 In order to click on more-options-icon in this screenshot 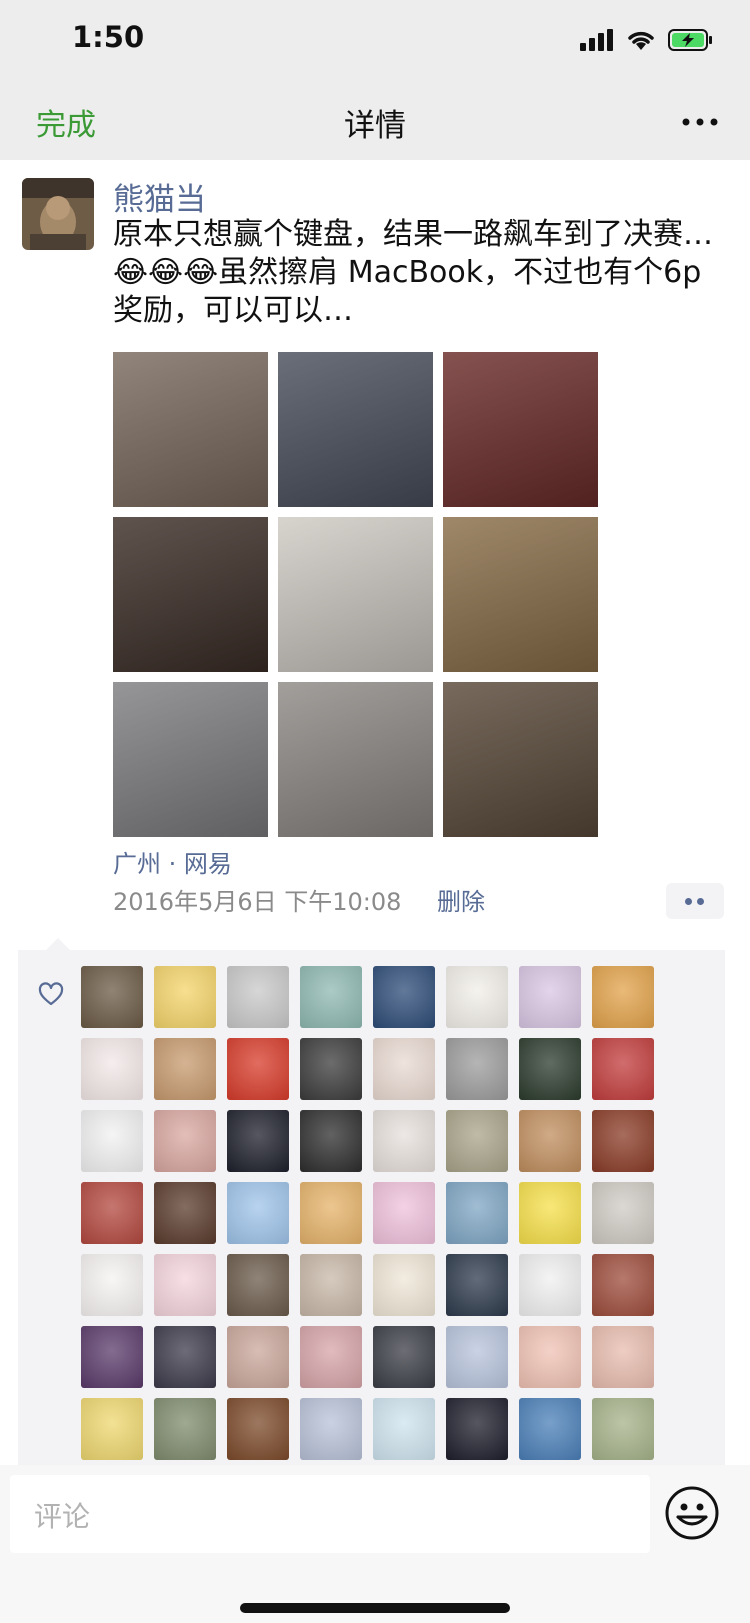, I will do `click(700, 122)`.